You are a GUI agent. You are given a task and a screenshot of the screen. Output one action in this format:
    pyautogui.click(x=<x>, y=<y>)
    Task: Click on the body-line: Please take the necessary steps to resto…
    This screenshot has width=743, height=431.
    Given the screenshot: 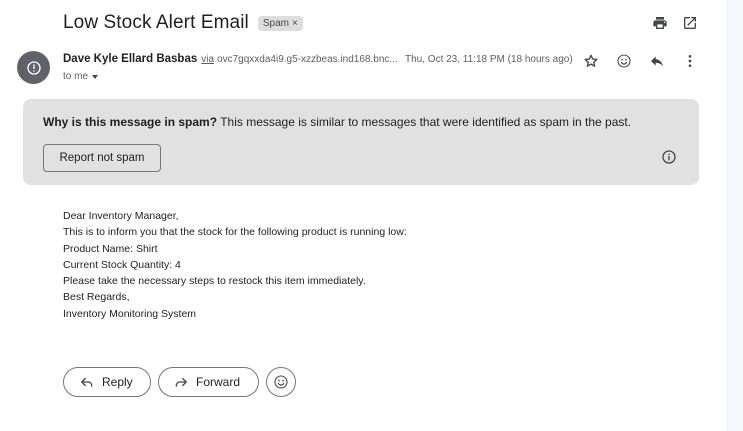 What is the action you would take?
    pyautogui.click(x=214, y=281)
    